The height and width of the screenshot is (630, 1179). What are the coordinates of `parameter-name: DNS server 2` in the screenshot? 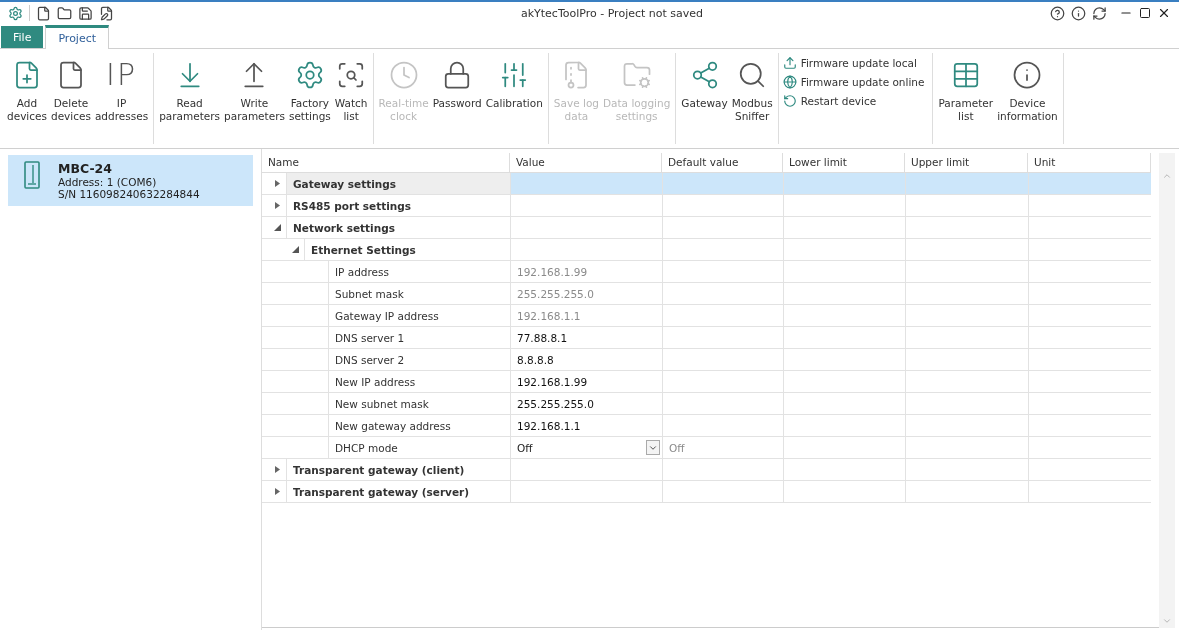 It's located at (419, 359).